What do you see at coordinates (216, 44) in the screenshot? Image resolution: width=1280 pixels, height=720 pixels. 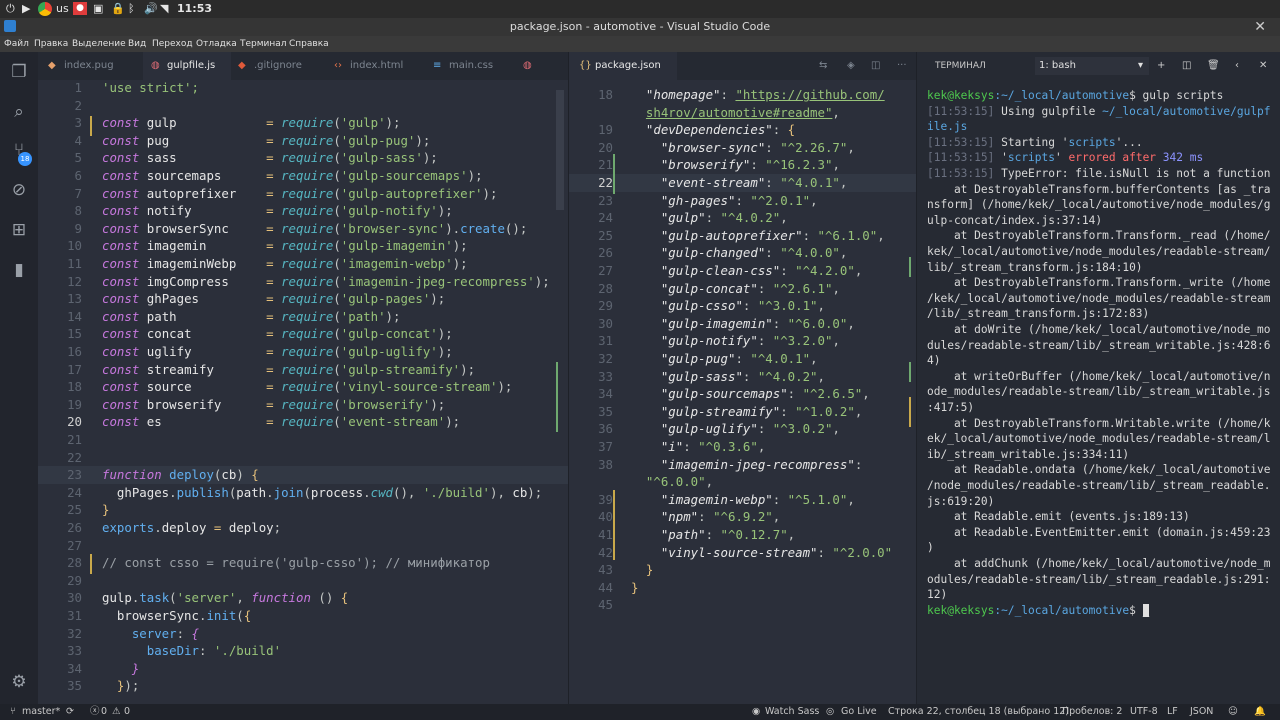 I see `menu-debug: Отладка` at bounding box center [216, 44].